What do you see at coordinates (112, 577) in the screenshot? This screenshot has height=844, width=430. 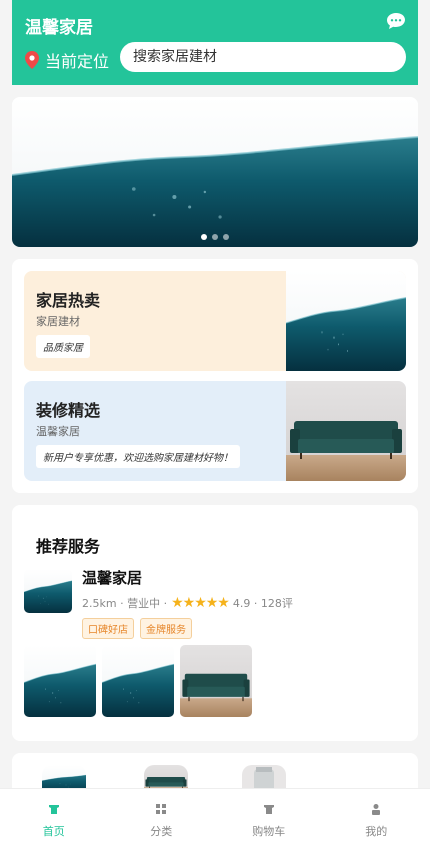 I see `store-name: 温馨家居` at bounding box center [112, 577].